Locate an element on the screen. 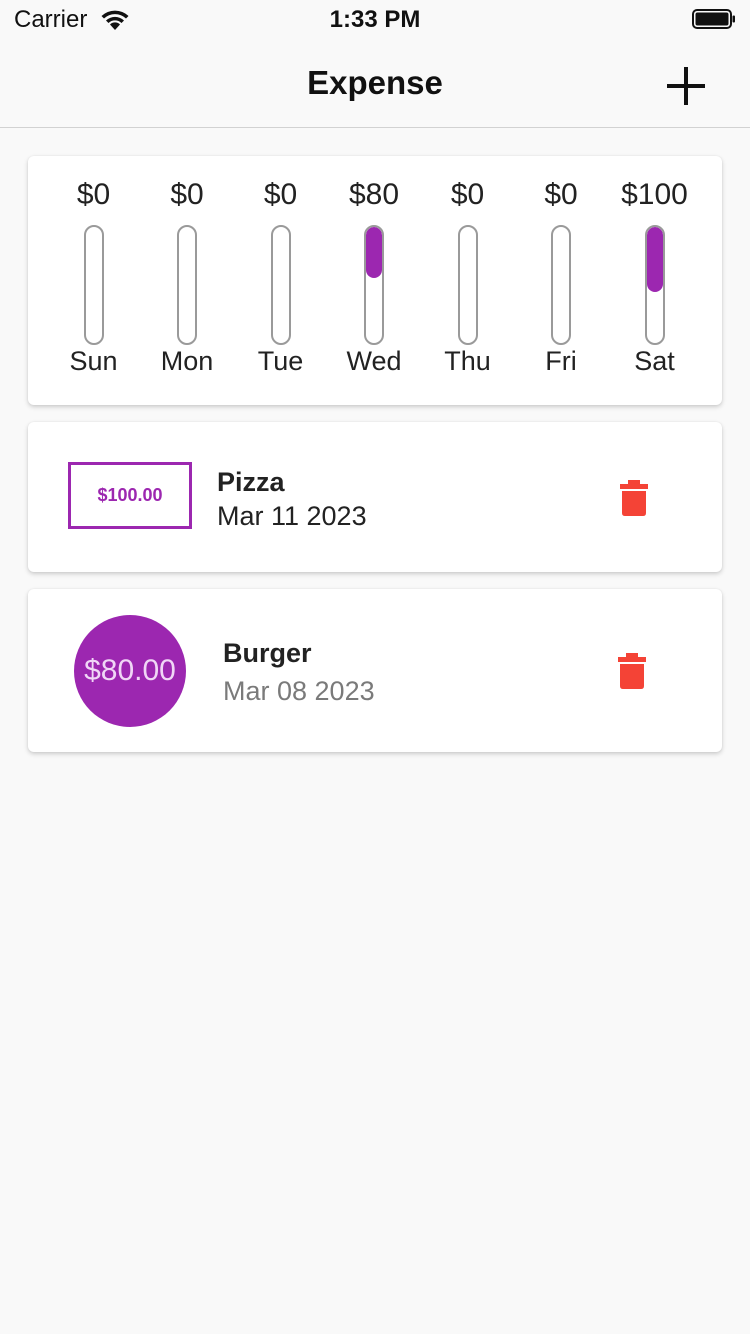  chart-column-mon: $0 Mon is located at coordinates (187, 280).